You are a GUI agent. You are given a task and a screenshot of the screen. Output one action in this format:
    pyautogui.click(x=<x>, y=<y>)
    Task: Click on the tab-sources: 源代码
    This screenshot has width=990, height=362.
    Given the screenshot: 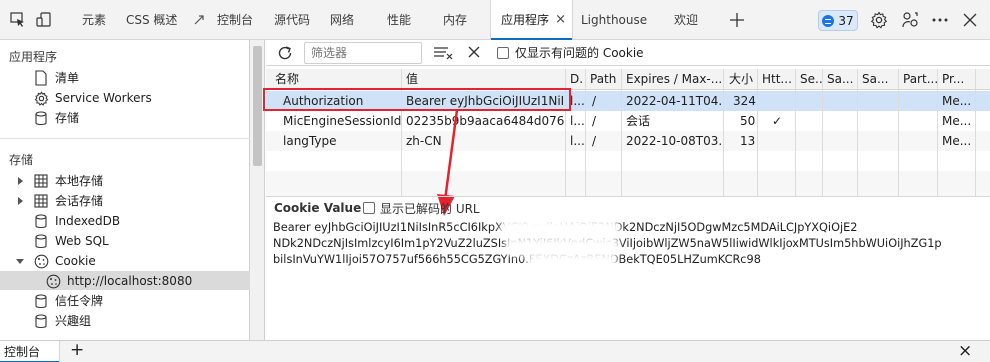 What is the action you would take?
    pyautogui.click(x=292, y=20)
    